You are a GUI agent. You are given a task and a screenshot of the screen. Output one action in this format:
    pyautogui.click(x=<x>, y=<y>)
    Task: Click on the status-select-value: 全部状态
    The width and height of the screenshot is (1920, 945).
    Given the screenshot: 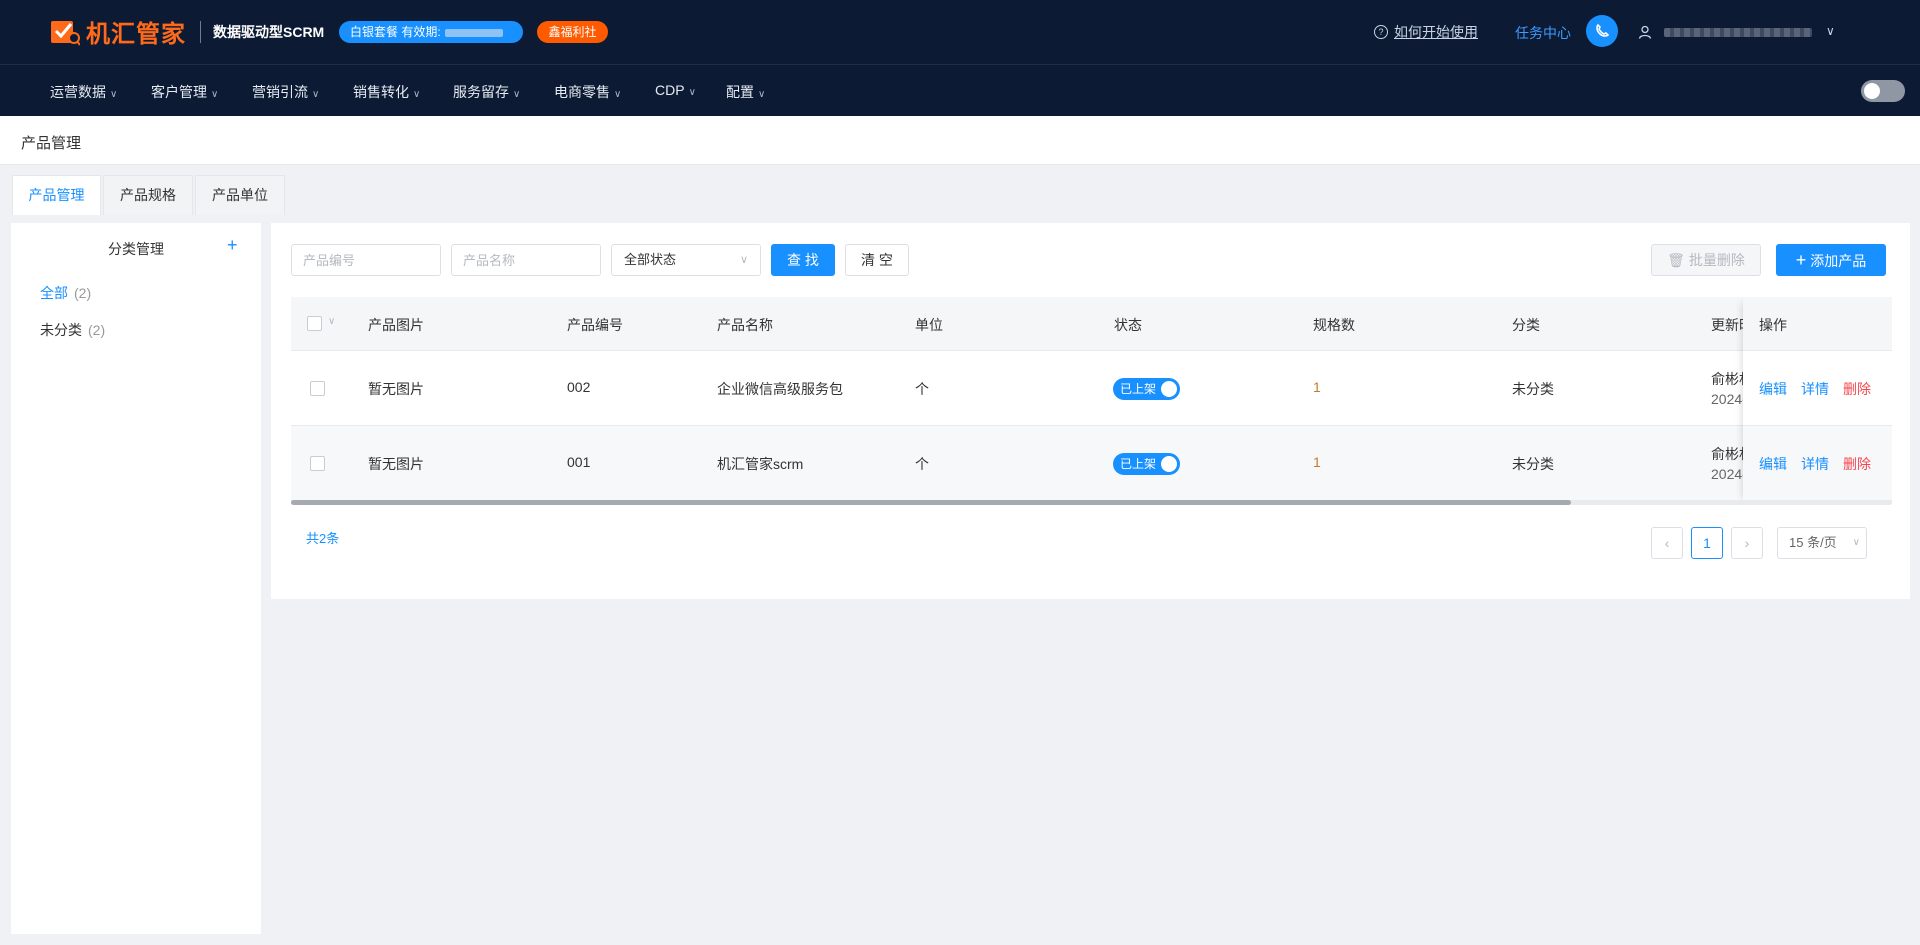 What is the action you would take?
    pyautogui.click(x=650, y=259)
    